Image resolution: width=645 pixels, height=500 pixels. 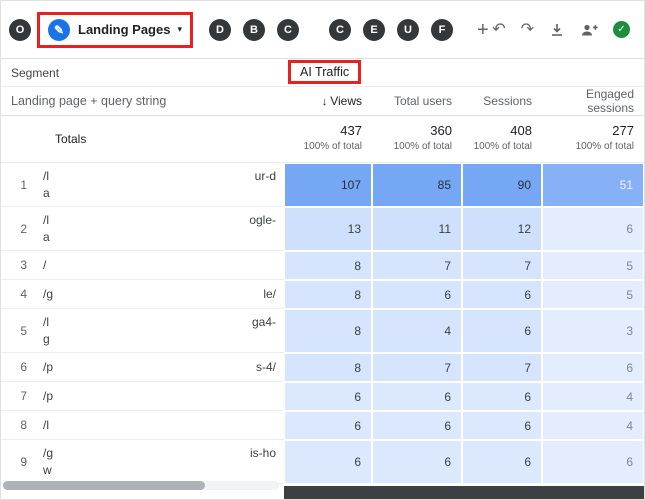 I want to click on column-header-engaged-sessions: Engaged sessions, so click(x=593, y=101).